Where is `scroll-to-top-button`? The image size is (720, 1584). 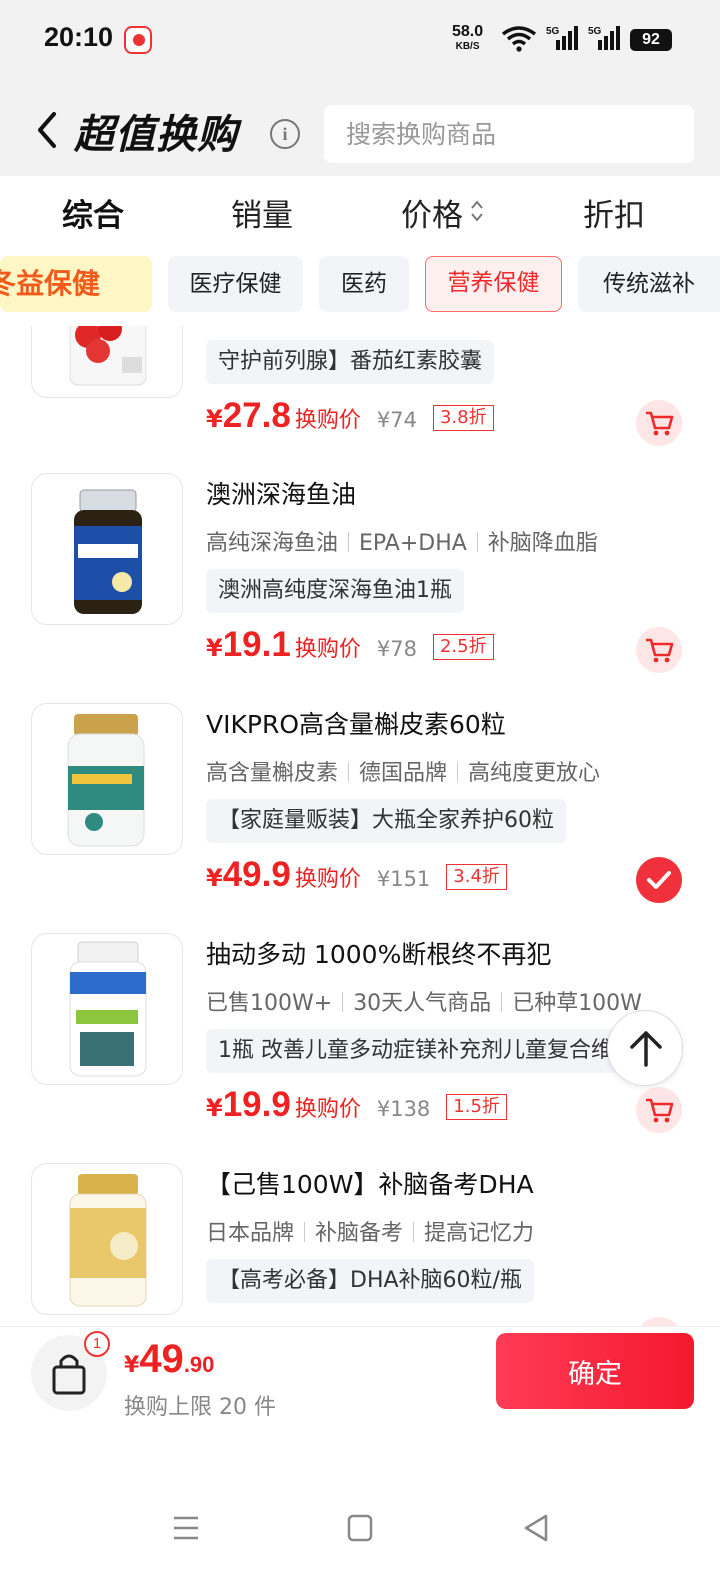 scroll-to-top-button is located at coordinates (645, 1048).